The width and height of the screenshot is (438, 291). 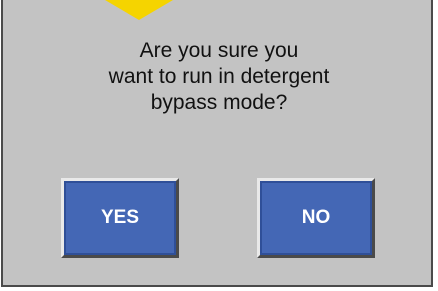 What do you see at coordinates (316, 218) in the screenshot?
I see `no-button: NO` at bounding box center [316, 218].